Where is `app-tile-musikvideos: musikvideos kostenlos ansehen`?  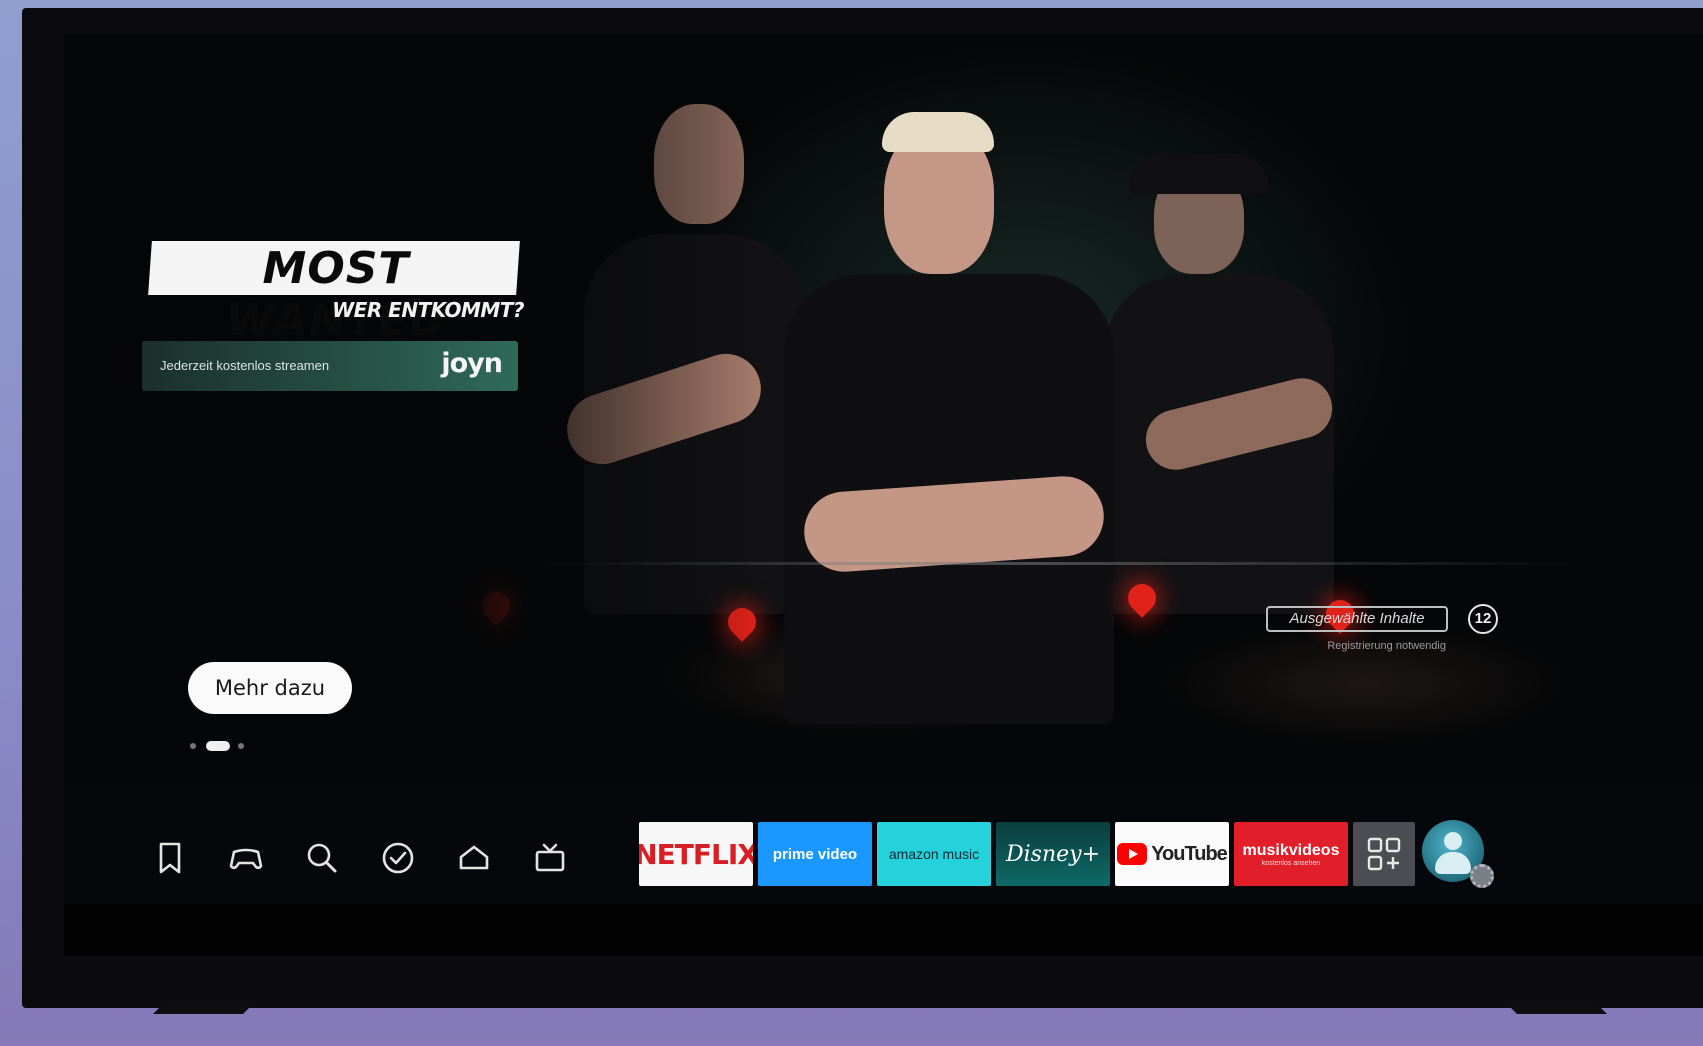
app-tile-musikvideos: musikvideos kostenlos ansehen is located at coordinates (1291, 854).